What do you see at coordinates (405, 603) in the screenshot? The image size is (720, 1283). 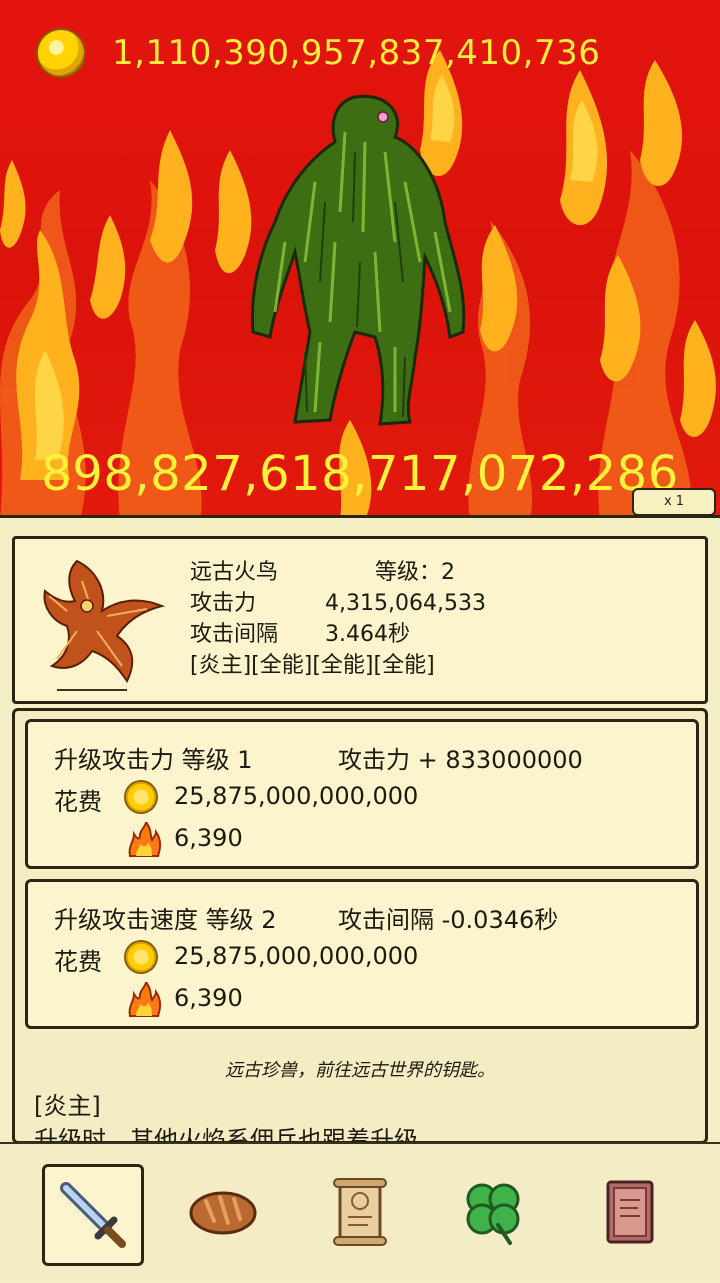 I see `attack-value: 4,315,064,533` at bounding box center [405, 603].